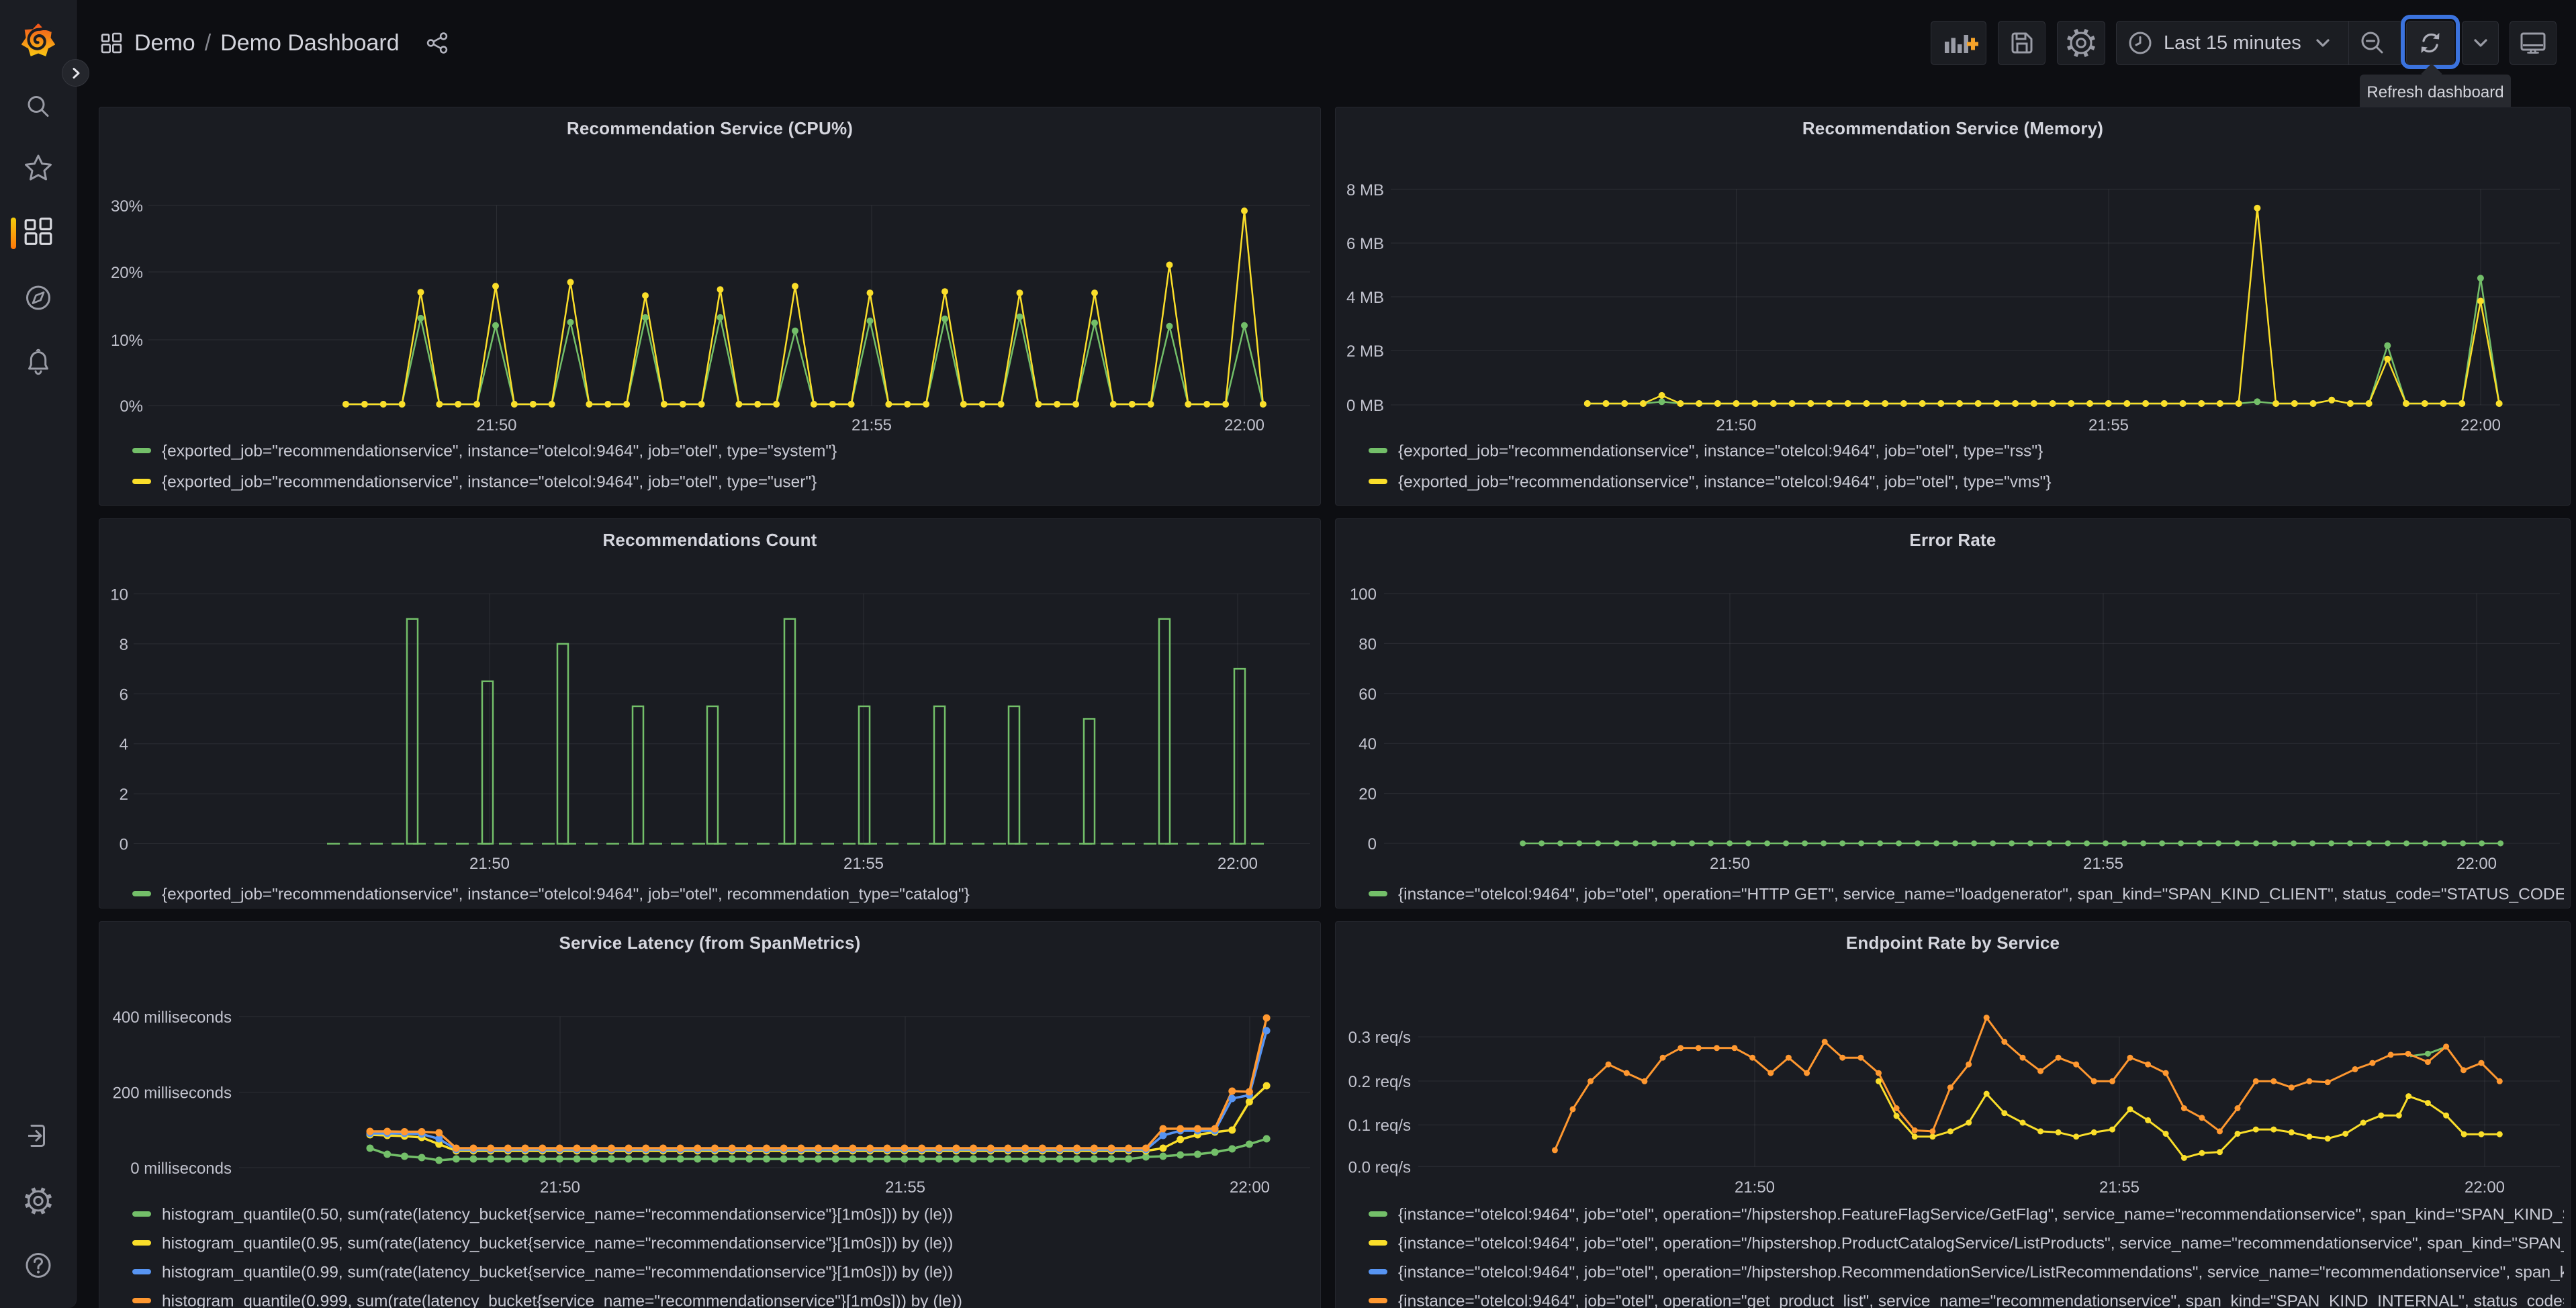 The height and width of the screenshot is (1308, 2576). I want to click on svg-text: 40, so click(1368, 744).